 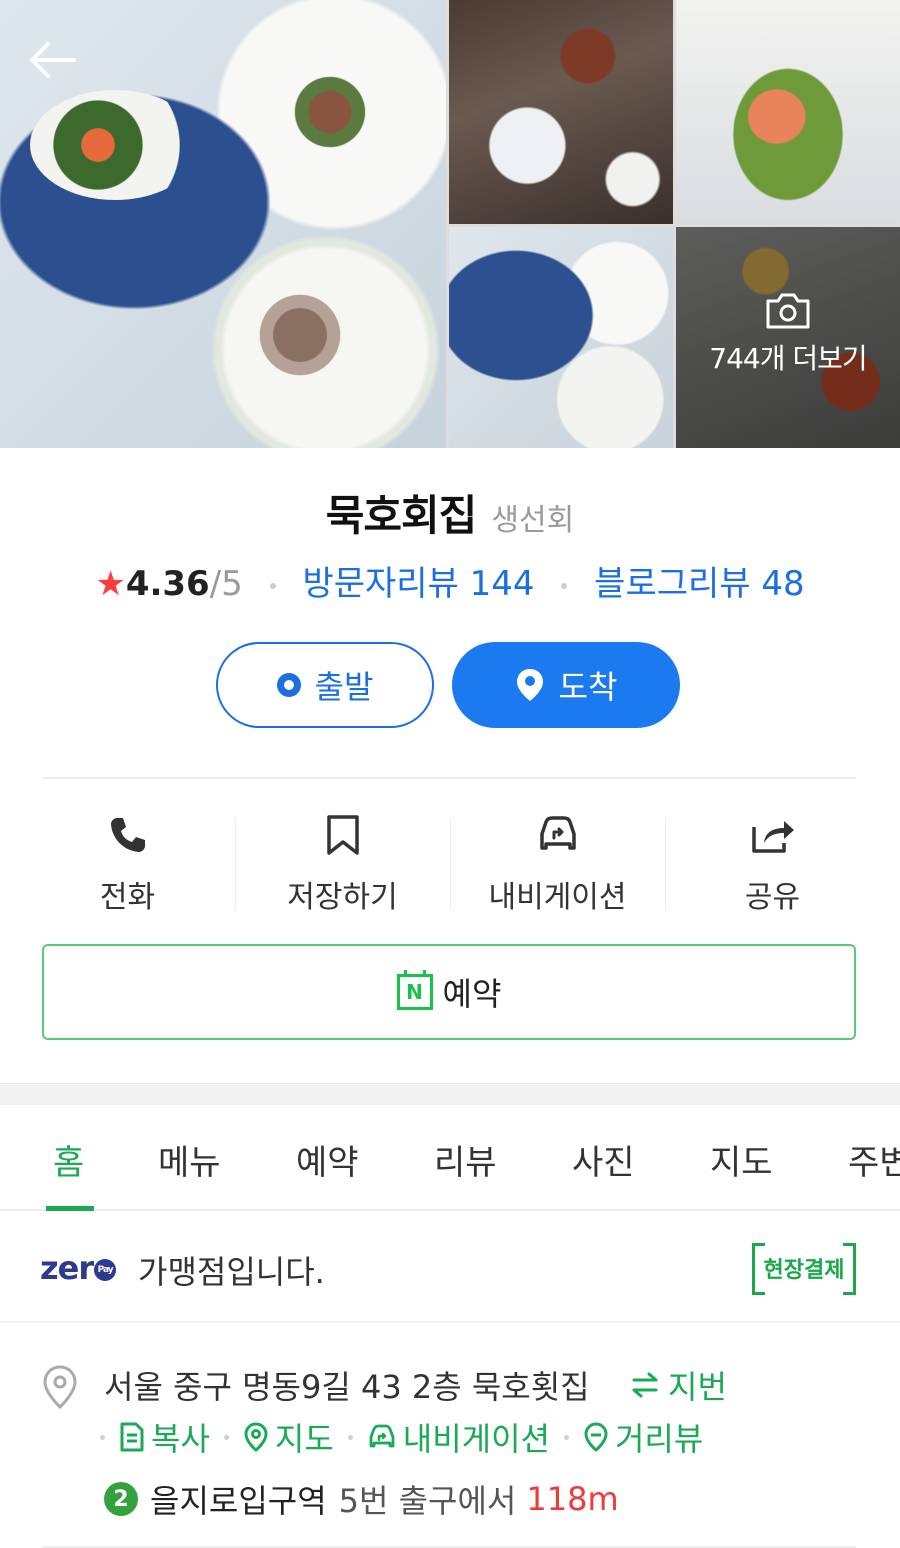 What do you see at coordinates (804, 1269) in the screenshot?
I see `onsite-payment-badge: 현장결제` at bounding box center [804, 1269].